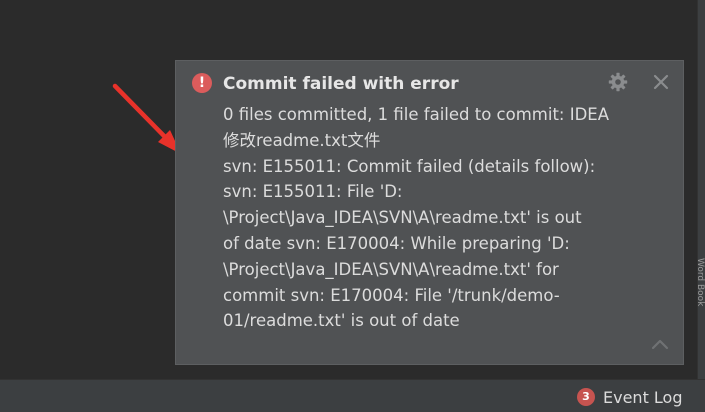 The image size is (705, 412). What do you see at coordinates (341, 84) in the screenshot?
I see `notification-title: Commit failed with error` at bounding box center [341, 84].